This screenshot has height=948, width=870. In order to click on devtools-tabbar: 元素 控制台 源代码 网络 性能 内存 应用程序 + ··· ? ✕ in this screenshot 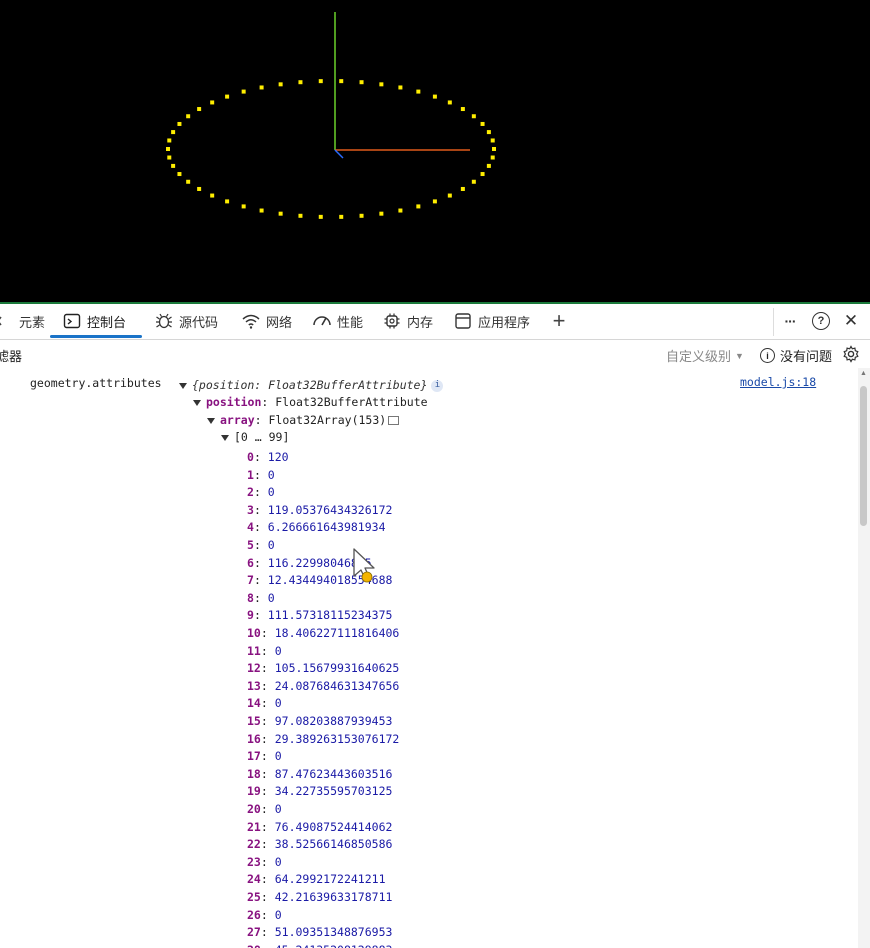, I will do `click(435, 322)`.